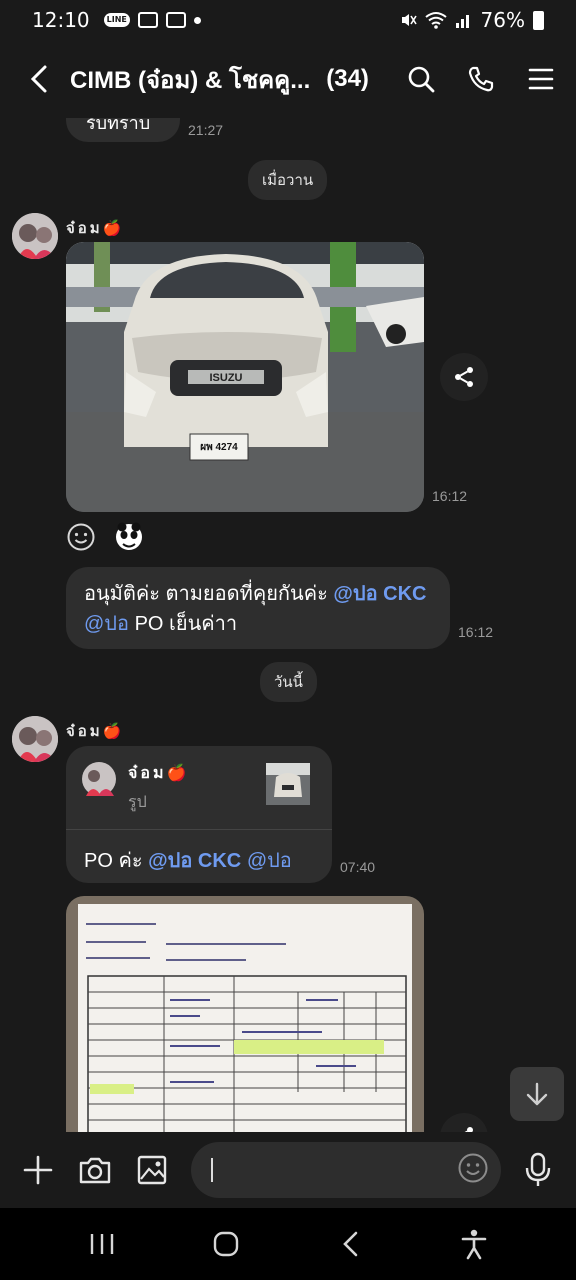  Describe the element at coordinates (346, 1170) in the screenshot. I see `message-input` at that location.